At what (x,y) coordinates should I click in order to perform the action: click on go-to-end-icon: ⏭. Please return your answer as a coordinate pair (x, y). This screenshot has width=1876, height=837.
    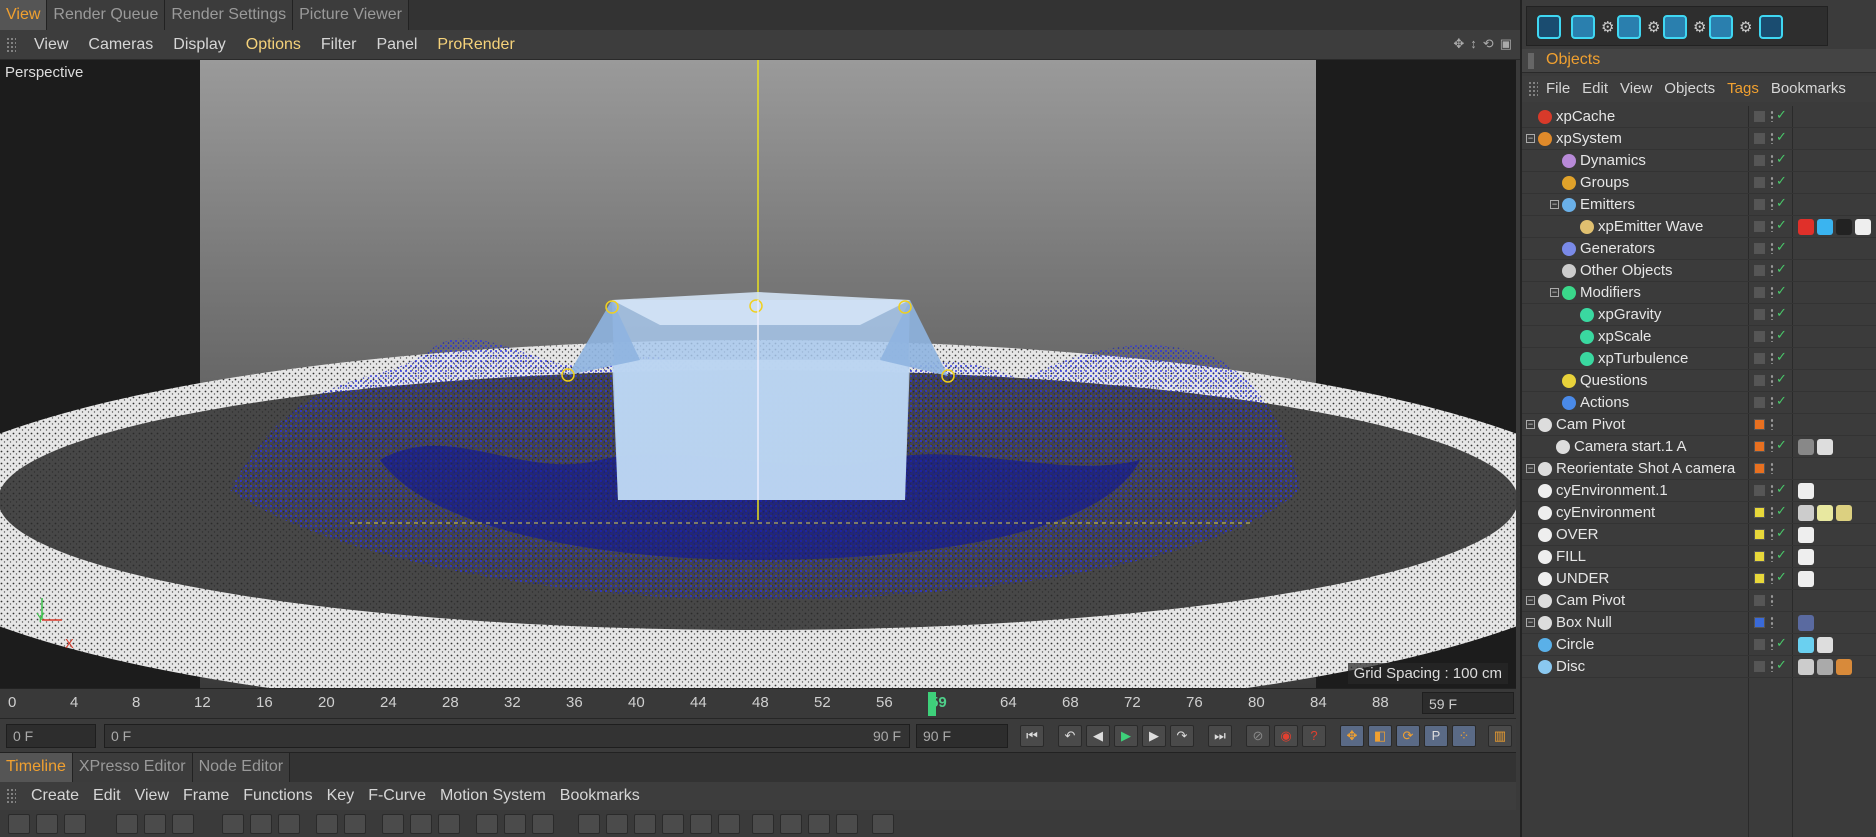
    Looking at the image, I should click on (1220, 736).